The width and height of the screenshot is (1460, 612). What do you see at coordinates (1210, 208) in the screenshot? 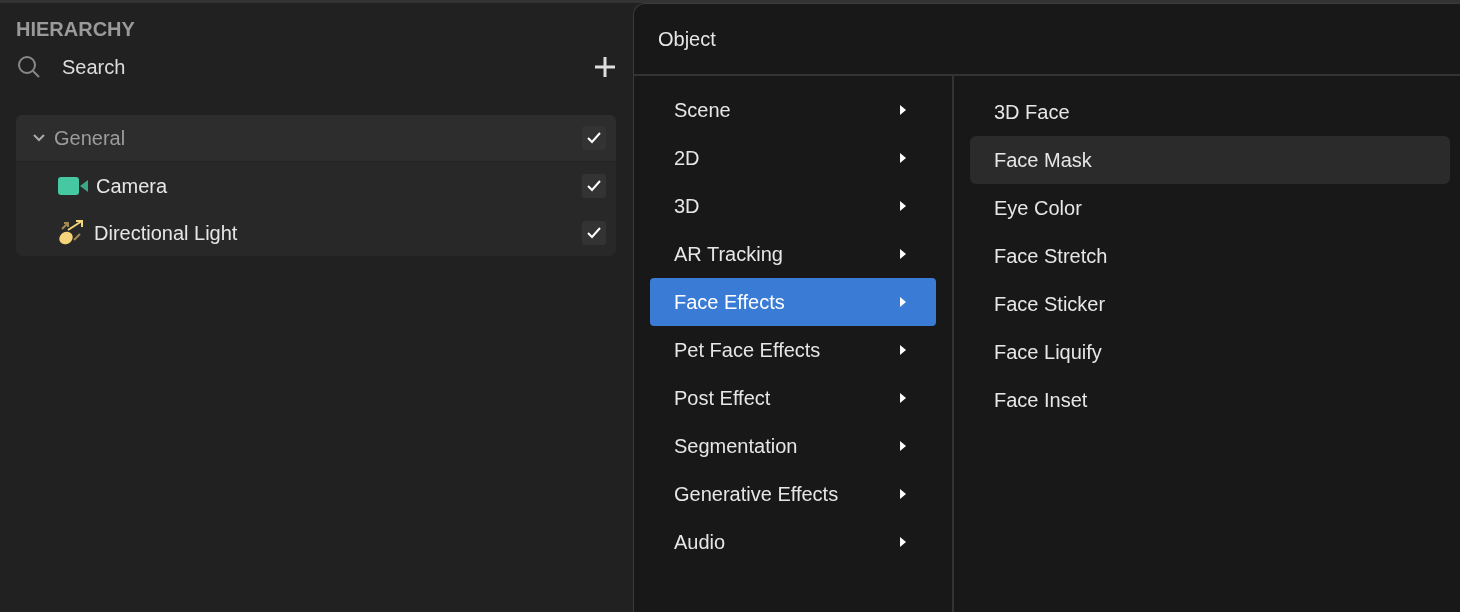
I see `menu-item: Eye Color` at bounding box center [1210, 208].